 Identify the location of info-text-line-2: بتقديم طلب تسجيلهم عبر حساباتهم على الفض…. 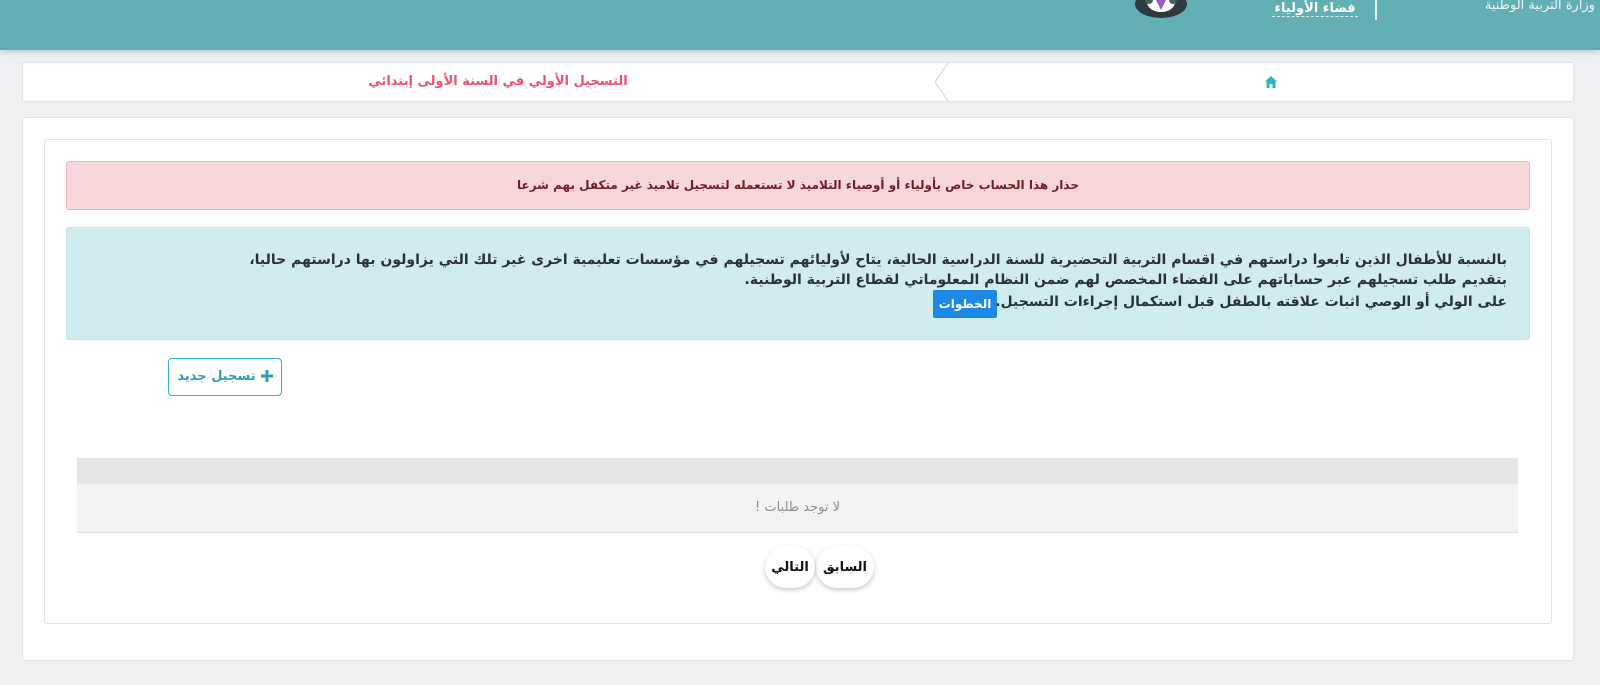
(1125, 280).